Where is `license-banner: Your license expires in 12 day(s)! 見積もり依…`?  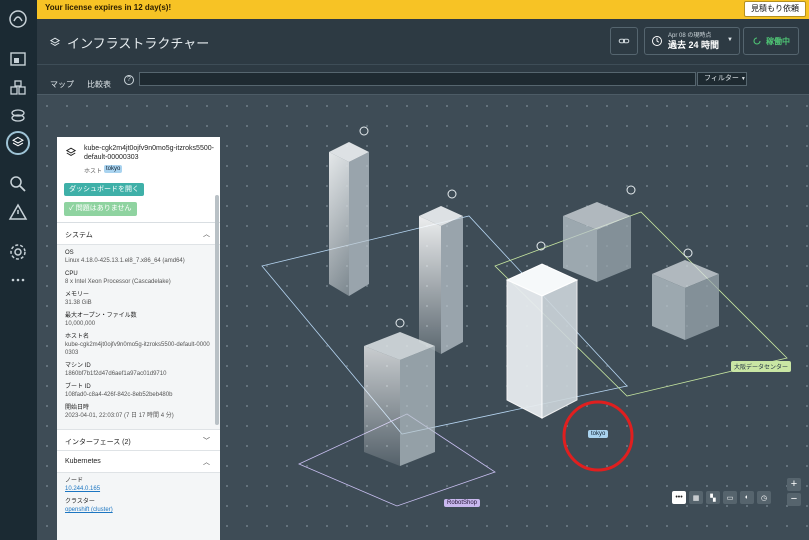 license-banner: Your license expires in 12 day(s)! 見積もり依… is located at coordinates (423, 9).